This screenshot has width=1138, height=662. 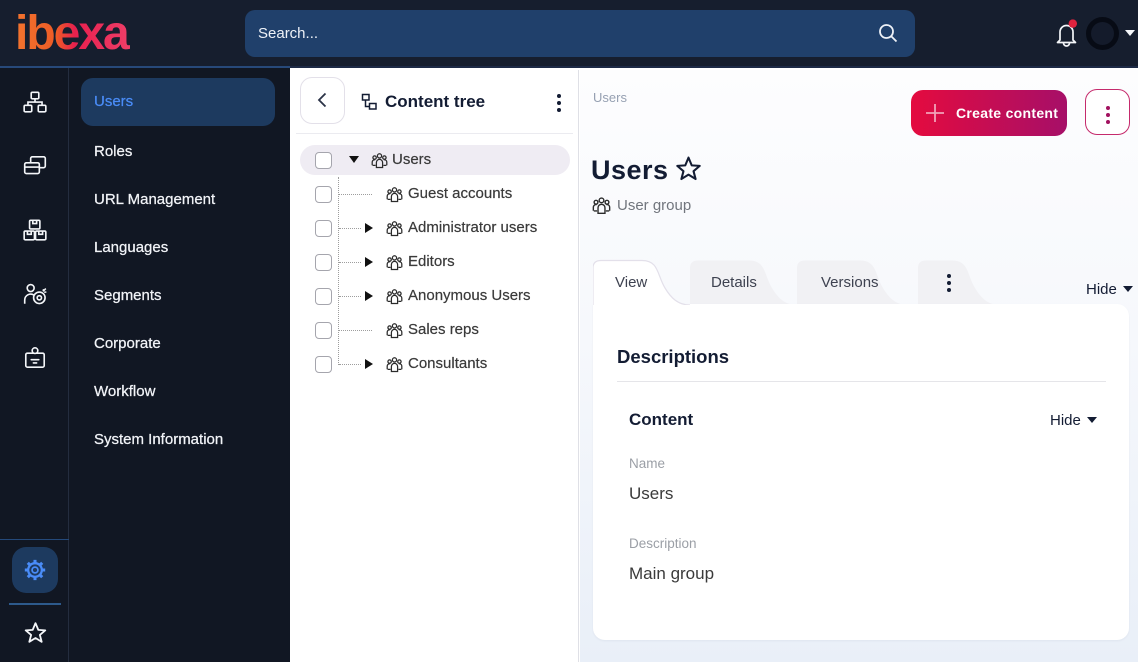 What do you see at coordinates (73, 34) in the screenshot?
I see `svg-text: ibexa` at bounding box center [73, 34].